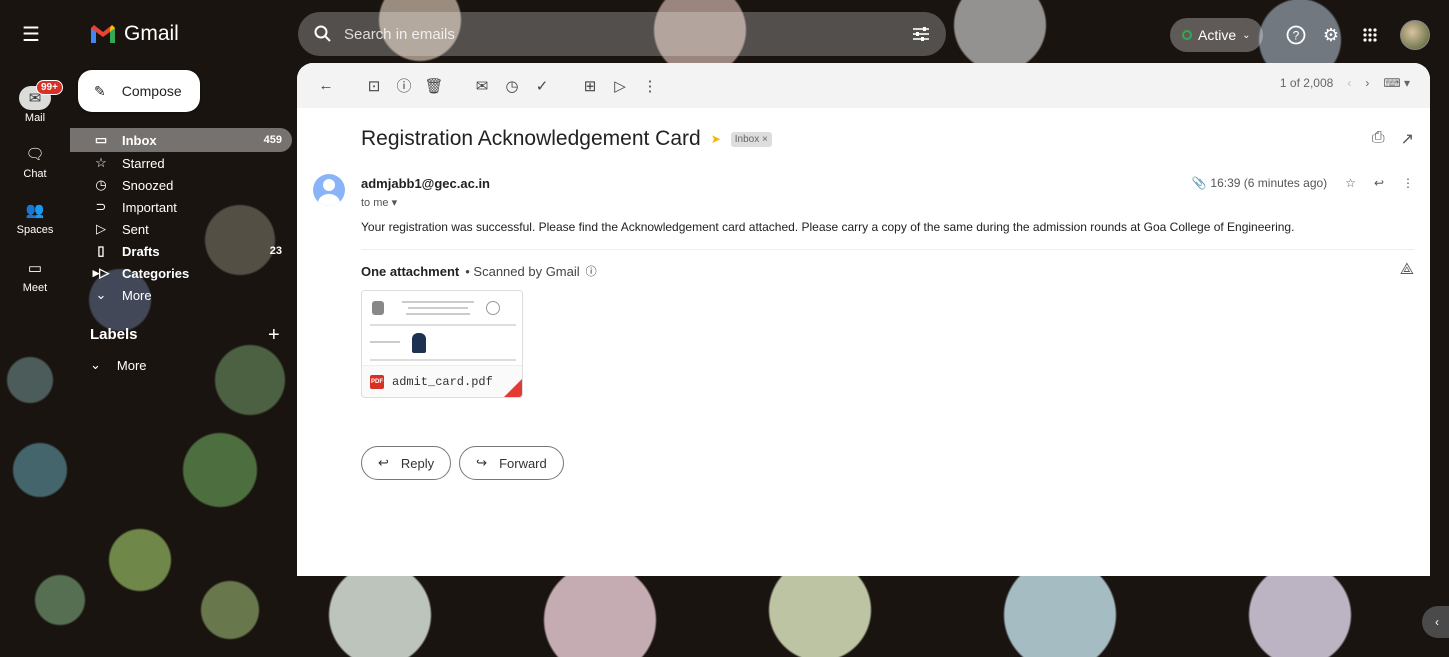 The height and width of the screenshot is (657, 1449). Describe the element at coordinates (921, 34) in the screenshot. I see `search-options-icon` at that location.